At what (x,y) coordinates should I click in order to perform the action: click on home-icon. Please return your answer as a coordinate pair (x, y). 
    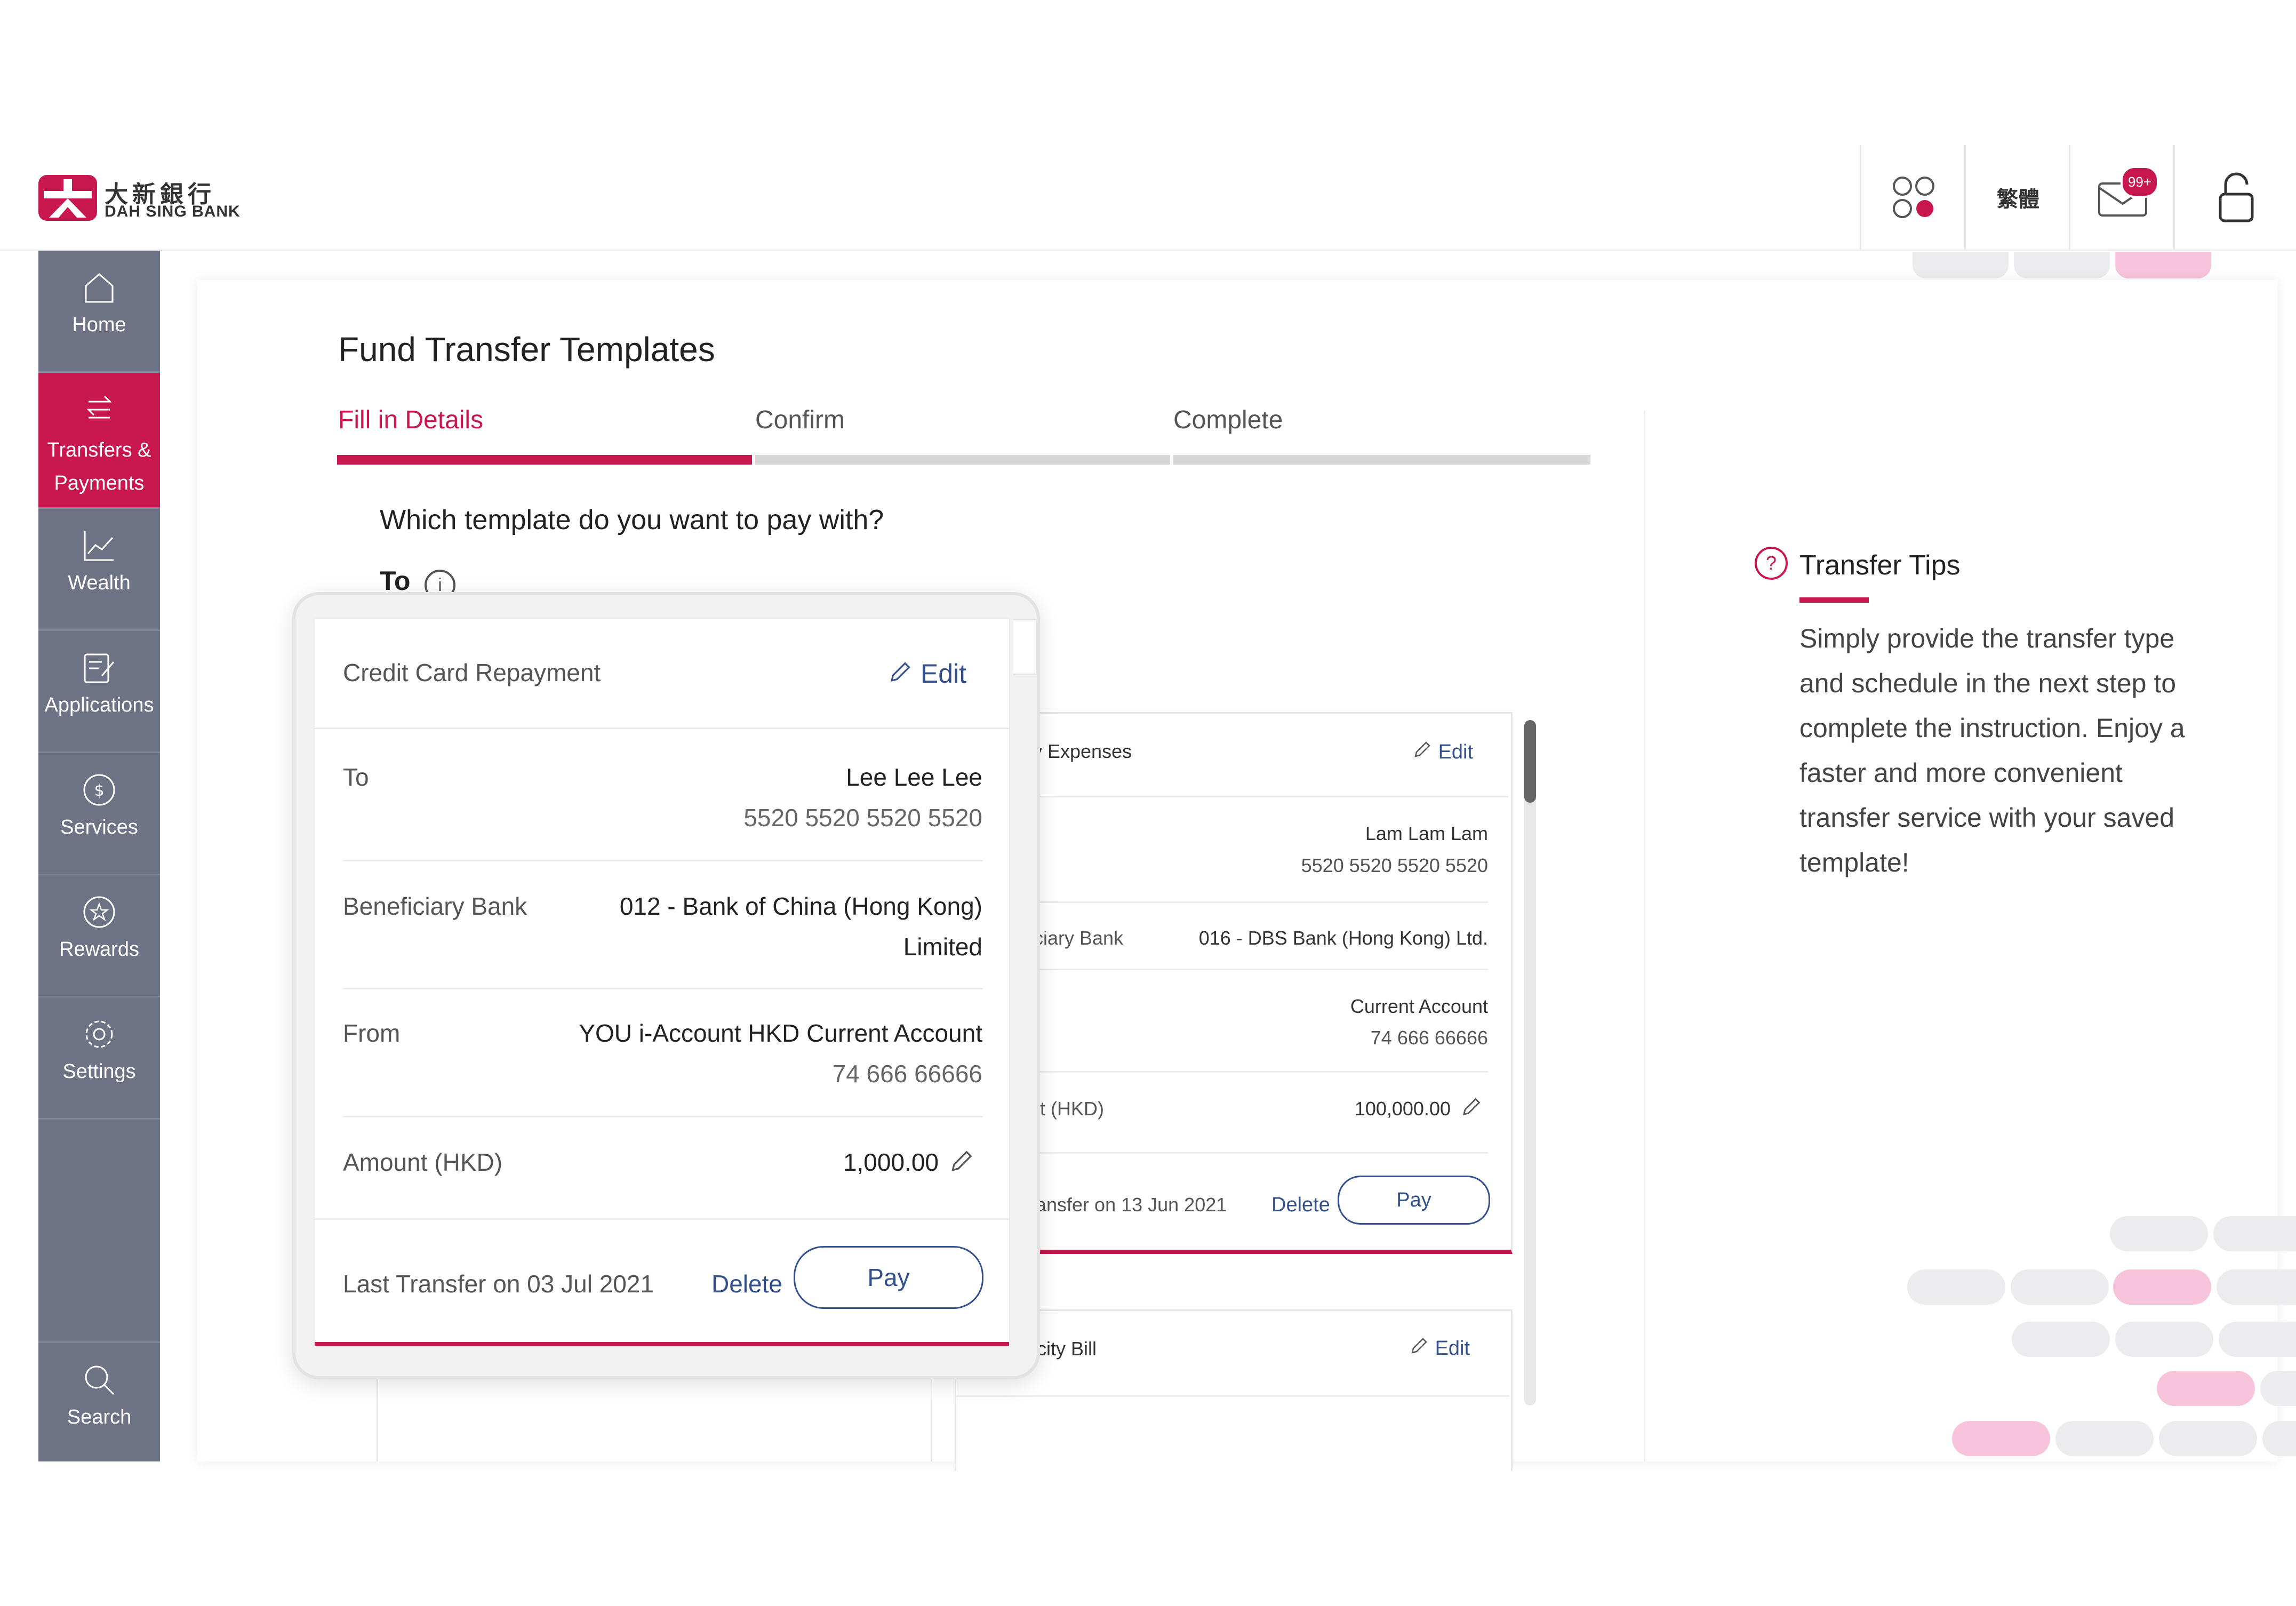
    Looking at the image, I should click on (99, 288).